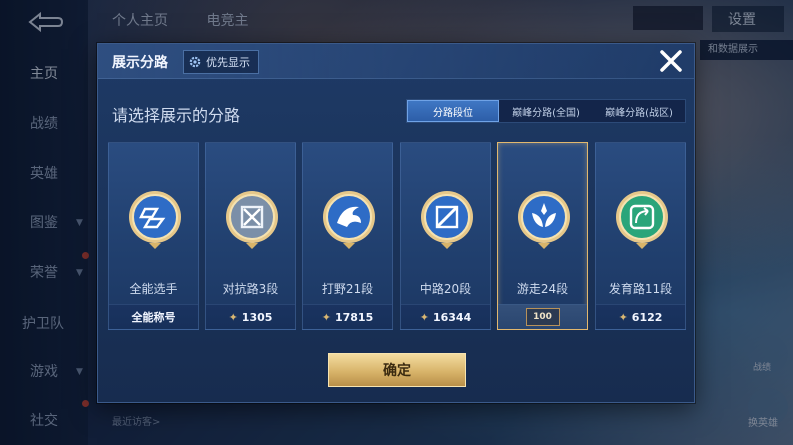 This screenshot has width=793, height=445. Describe the element at coordinates (250, 289) in the screenshot. I see `lane-card-name: 对抗路3段` at that location.